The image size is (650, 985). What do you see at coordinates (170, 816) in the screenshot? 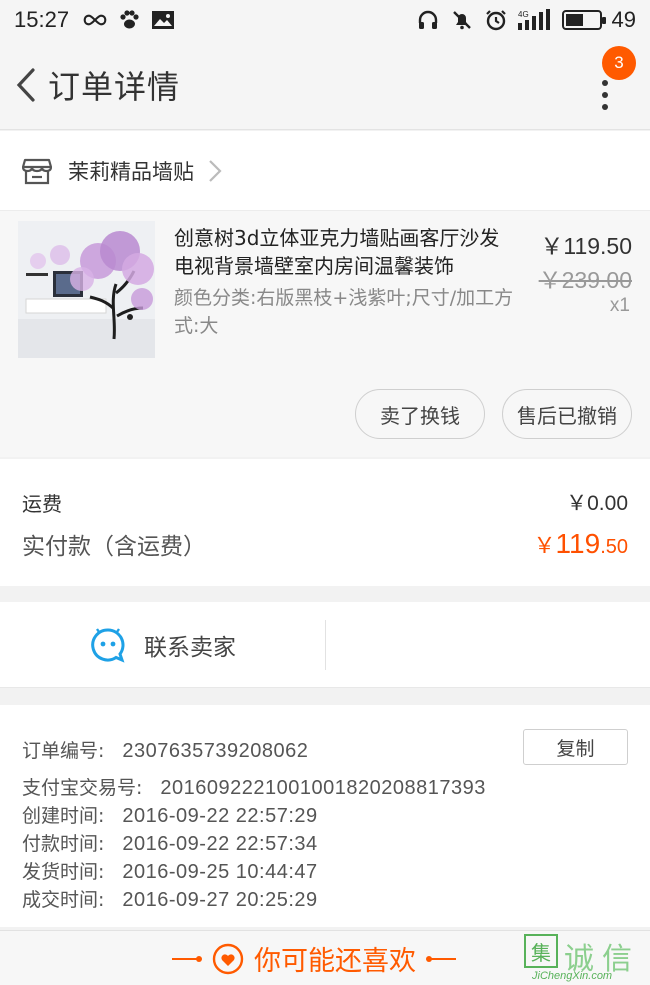
I see `created-time-row: 创建时间: 2016-09-22 22:57:29` at bounding box center [170, 816].